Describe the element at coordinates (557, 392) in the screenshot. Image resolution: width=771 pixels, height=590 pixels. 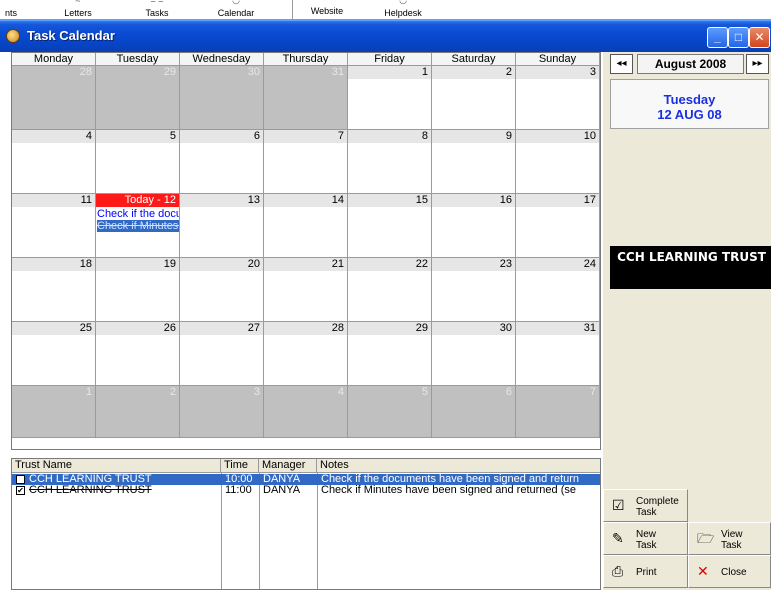
I see `day-number: 7` at that location.